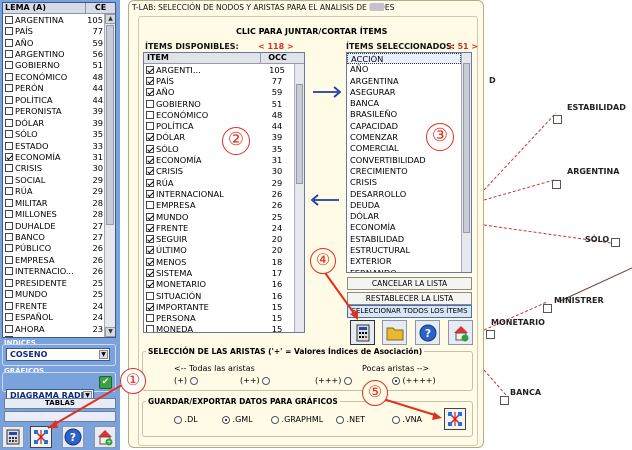 Image resolution: width=632 pixels, height=450 pixels. What do you see at coordinates (440, 137) in the screenshot?
I see `callout-3: ③` at bounding box center [440, 137].